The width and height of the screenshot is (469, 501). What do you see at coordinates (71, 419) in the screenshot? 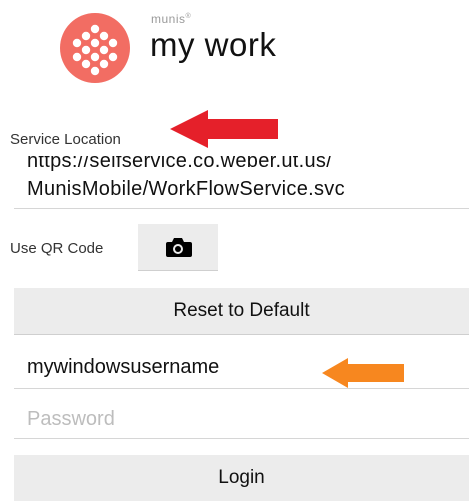
I see `password-placeholder: Password` at bounding box center [71, 419].